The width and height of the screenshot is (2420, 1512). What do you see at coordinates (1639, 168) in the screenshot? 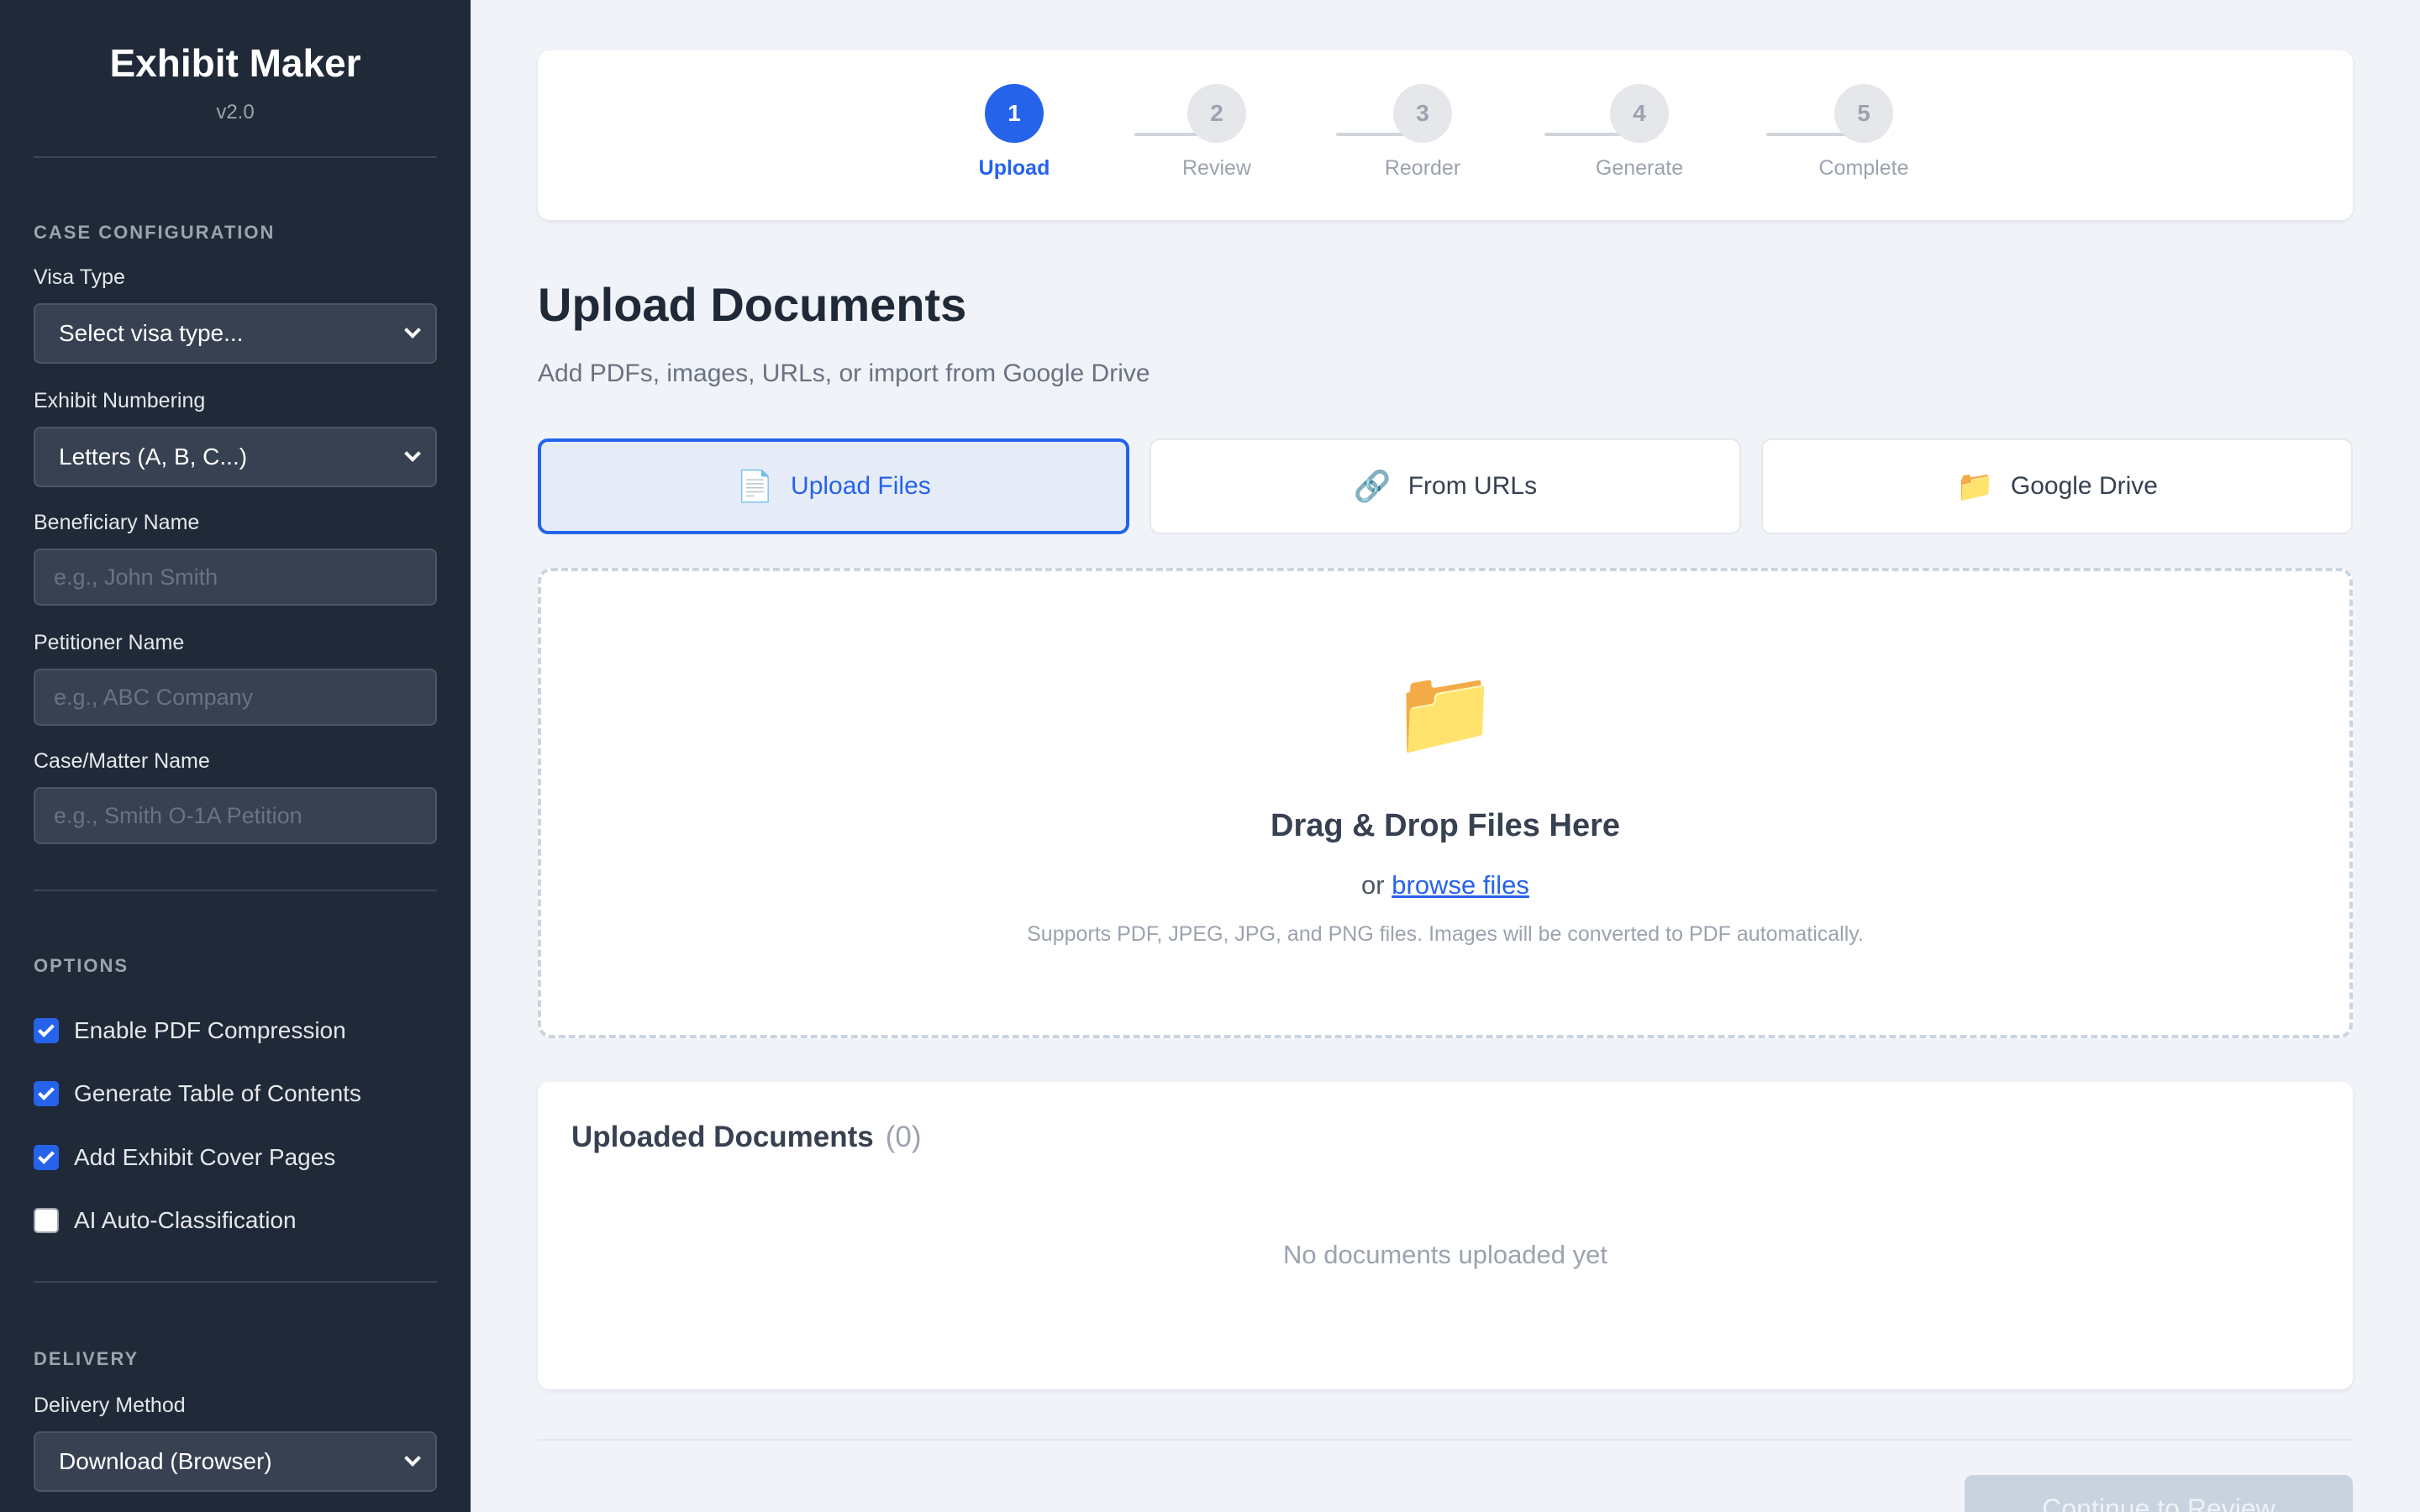
I see `step-label: Generate` at bounding box center [1639, 168].